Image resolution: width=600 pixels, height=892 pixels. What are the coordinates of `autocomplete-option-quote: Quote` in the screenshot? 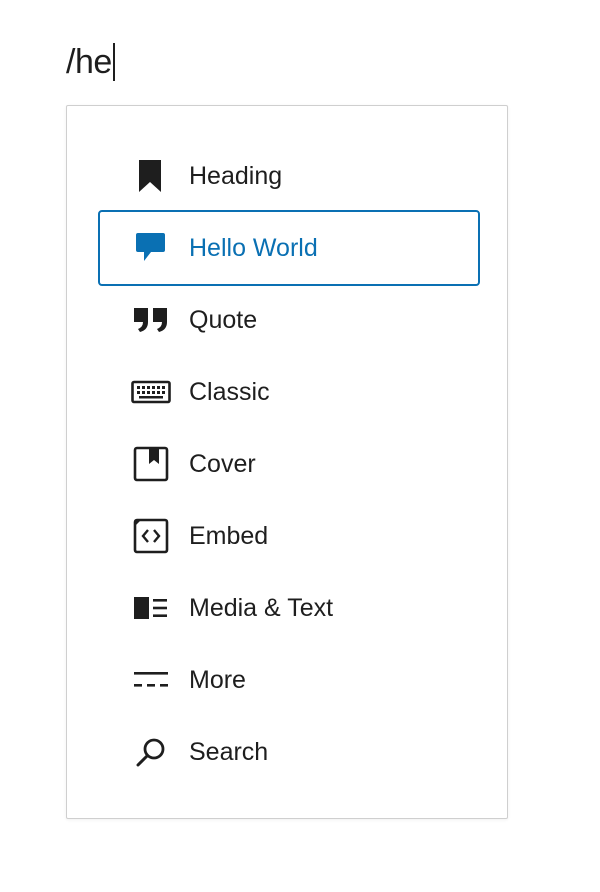 It's located at (289, 320).